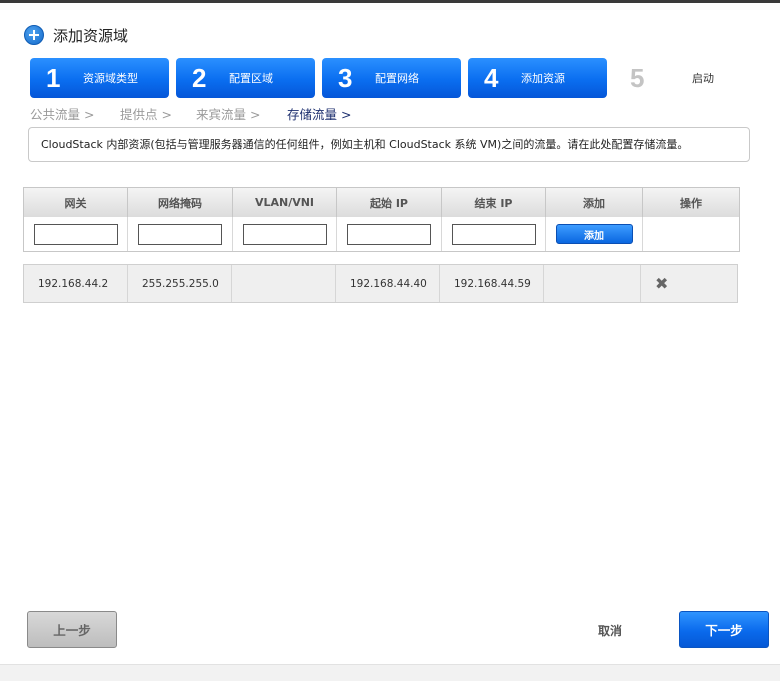  I want to click on start-ip-input, so click(389, 234).